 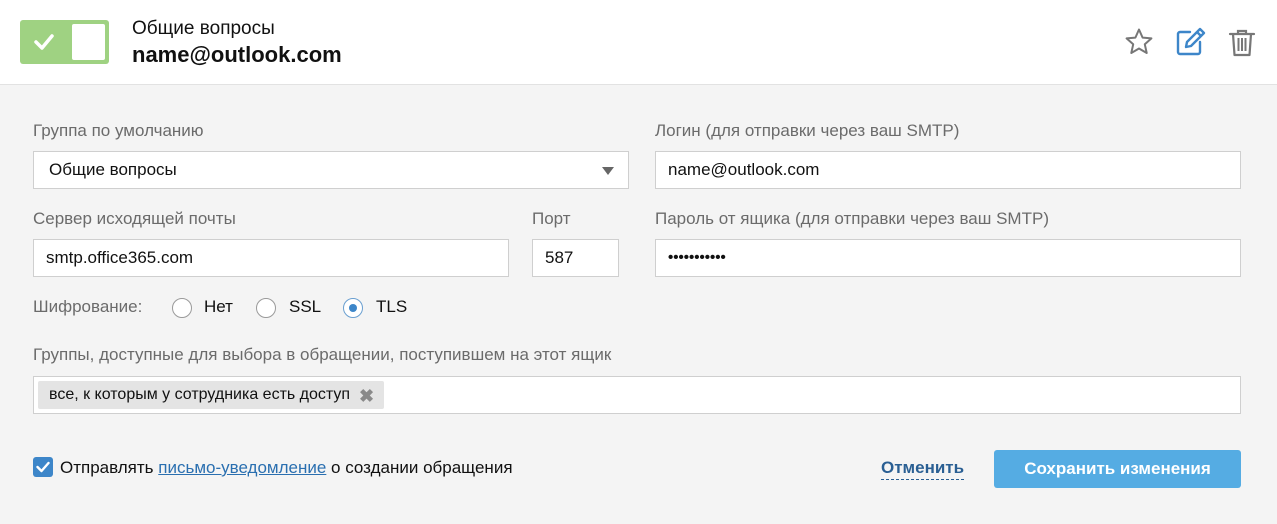 What do you see at coordinates (88, 306) in the screenshot?
I see `encryption-label: Шифрование:` at bounding box center [88, 306].